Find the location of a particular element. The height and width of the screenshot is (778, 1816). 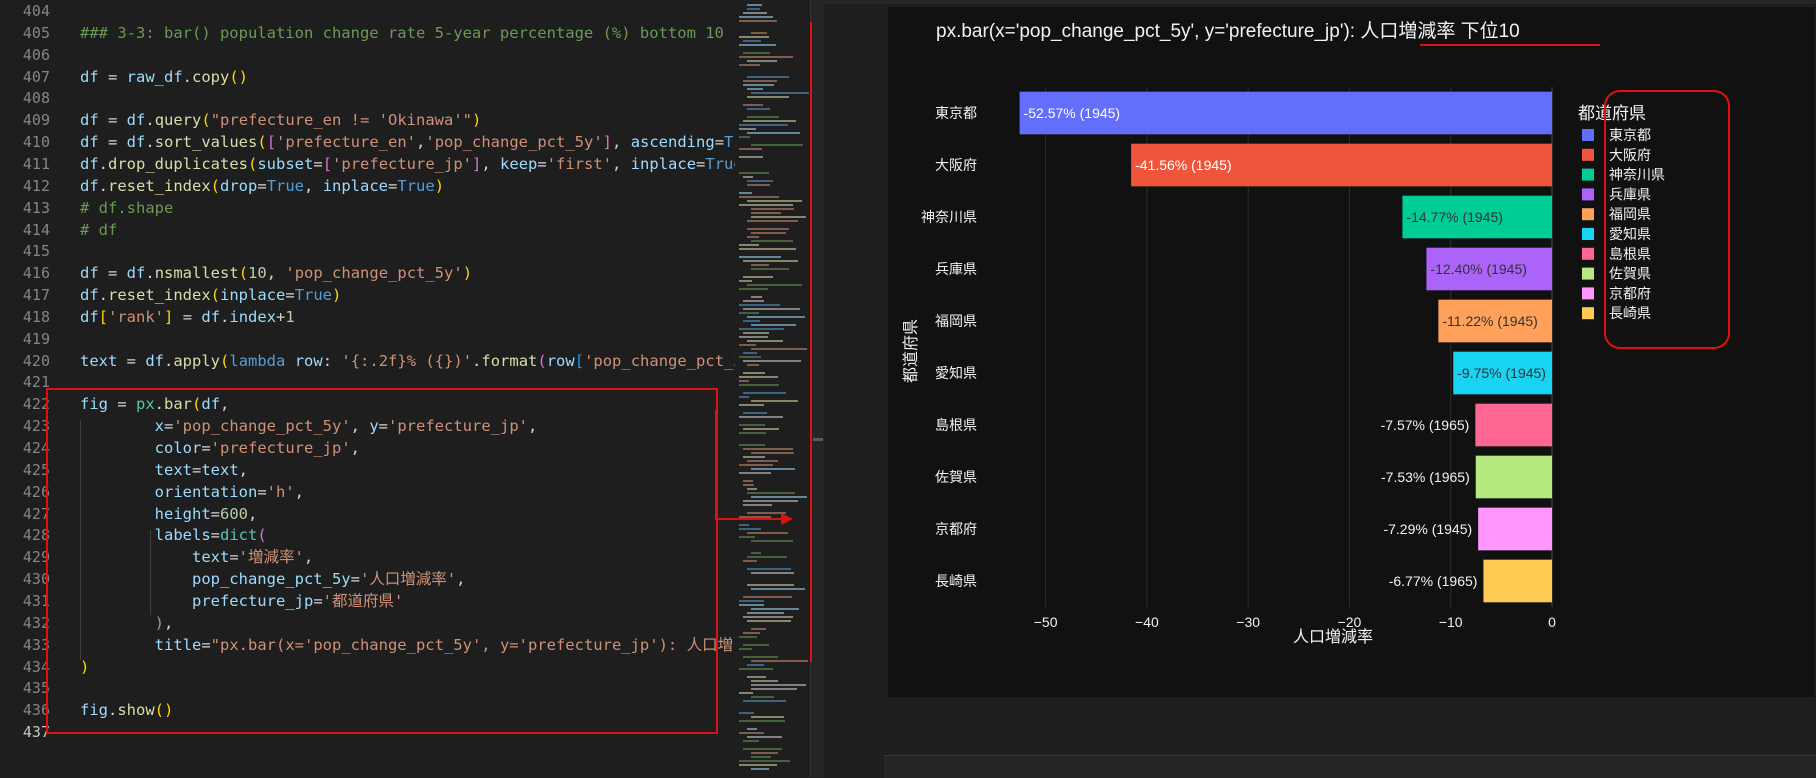

line-number: 423 is located at coordinates (36, 426).